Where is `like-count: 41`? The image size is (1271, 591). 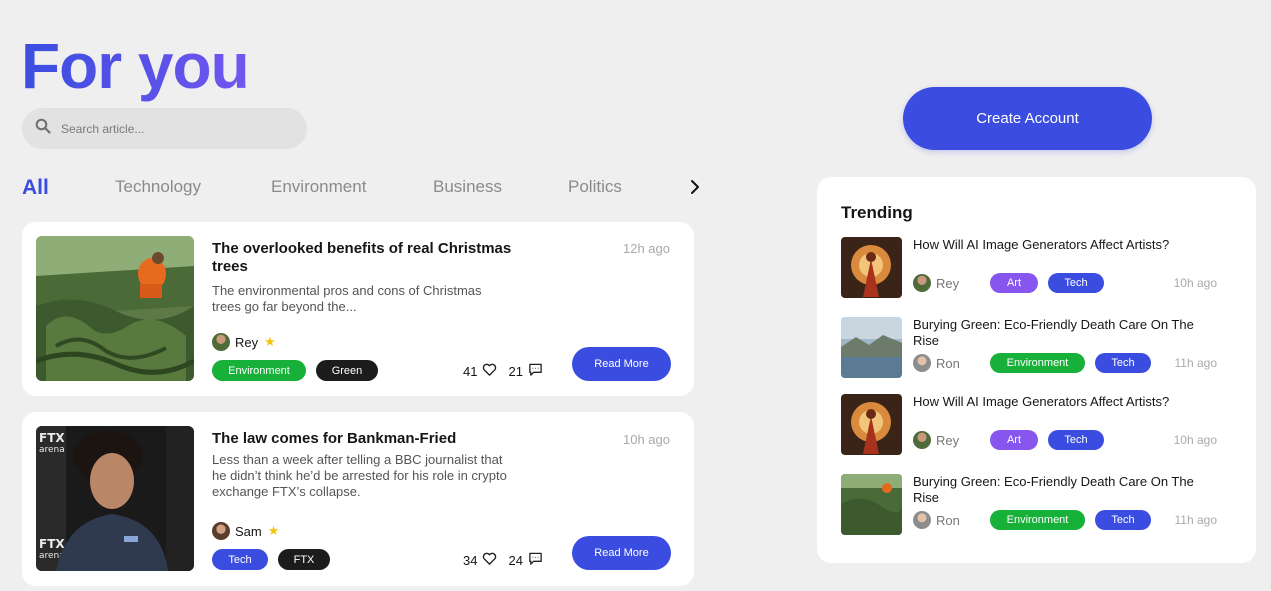 like-count: 41 is located at coordinates (470, 371).